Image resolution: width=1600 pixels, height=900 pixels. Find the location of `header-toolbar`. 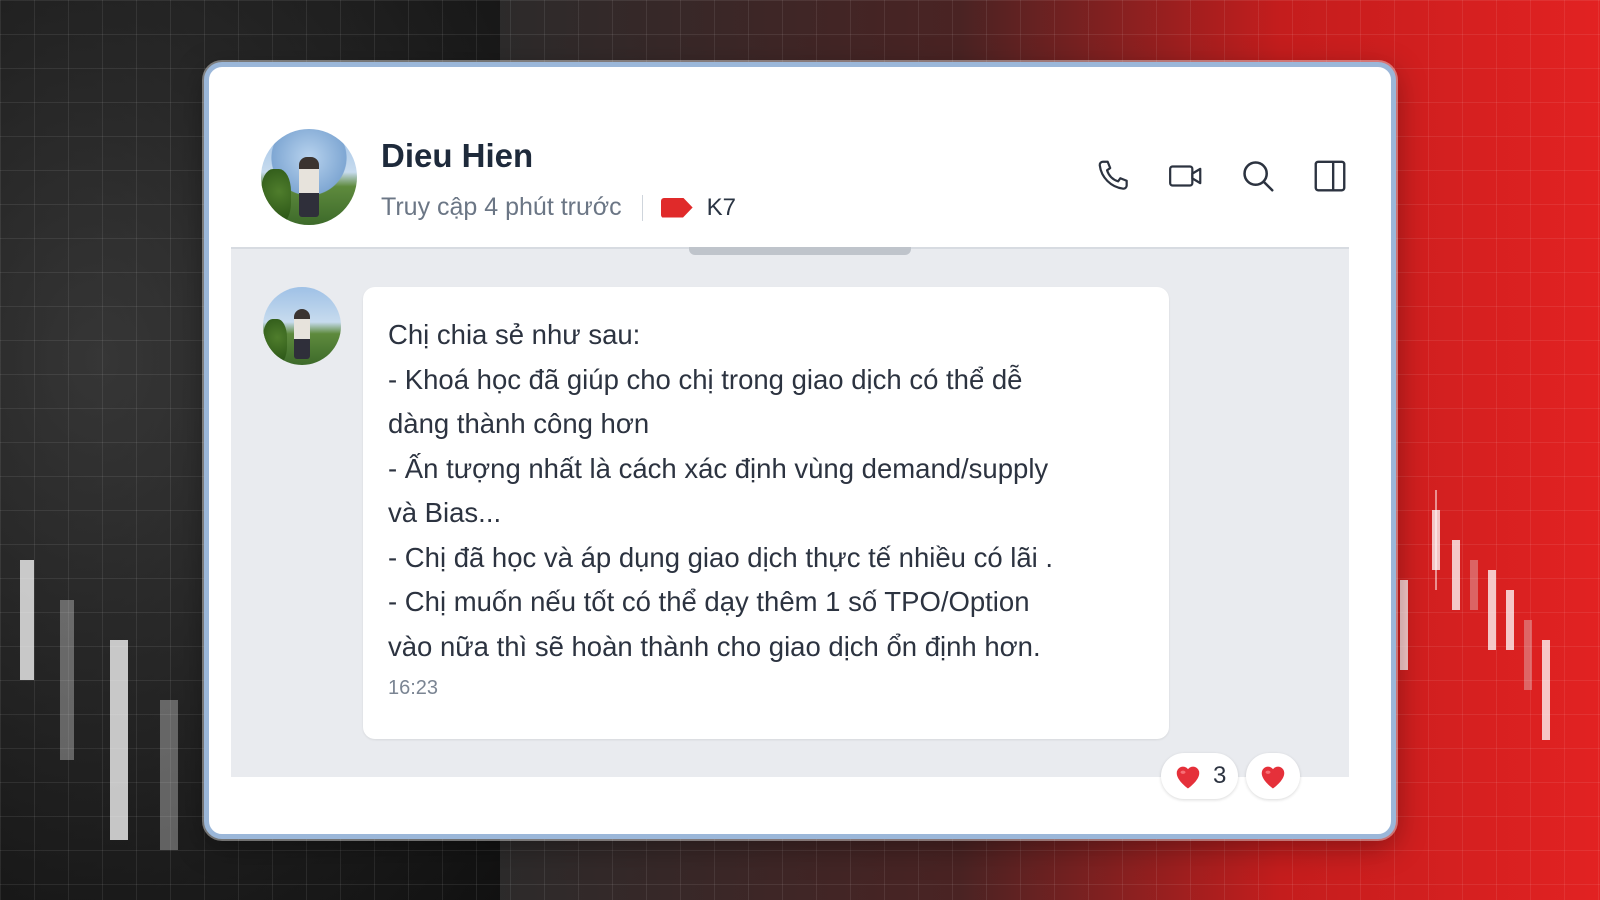

header-toolbar is located at coordinates (1222, 176).